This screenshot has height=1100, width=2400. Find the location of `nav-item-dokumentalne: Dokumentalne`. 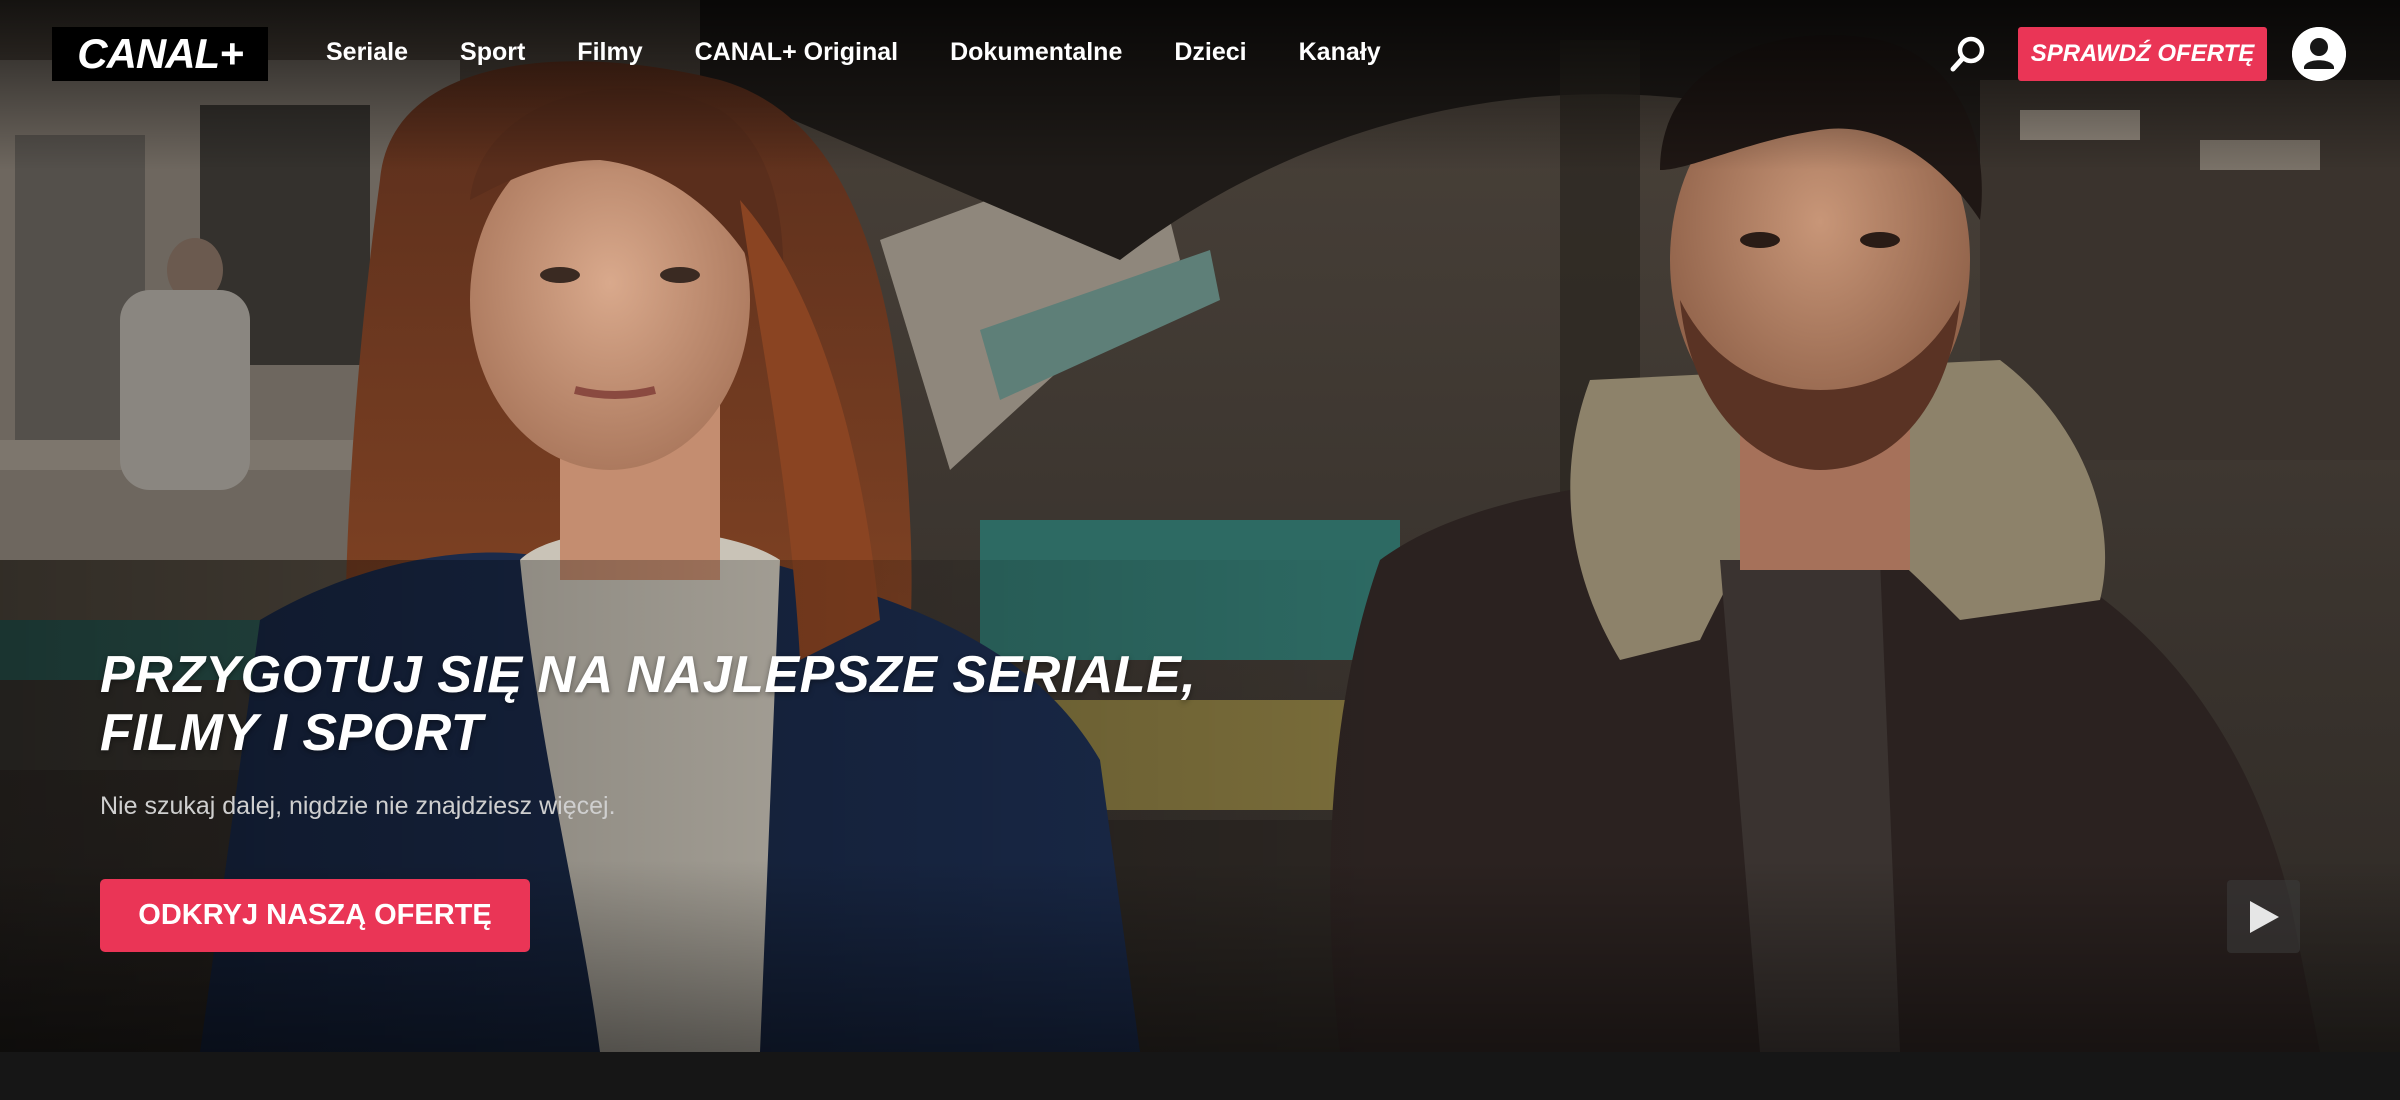

nav-item-dokumentalne: Dokumentalne is located at coordinates (1036, 52).